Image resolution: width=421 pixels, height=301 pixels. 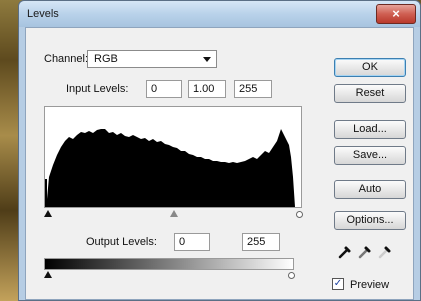 What do you see at coordinates (152, 59) in the screenshot?
I see `channel-dropdown: RGB` at bounding box center [152, 59].